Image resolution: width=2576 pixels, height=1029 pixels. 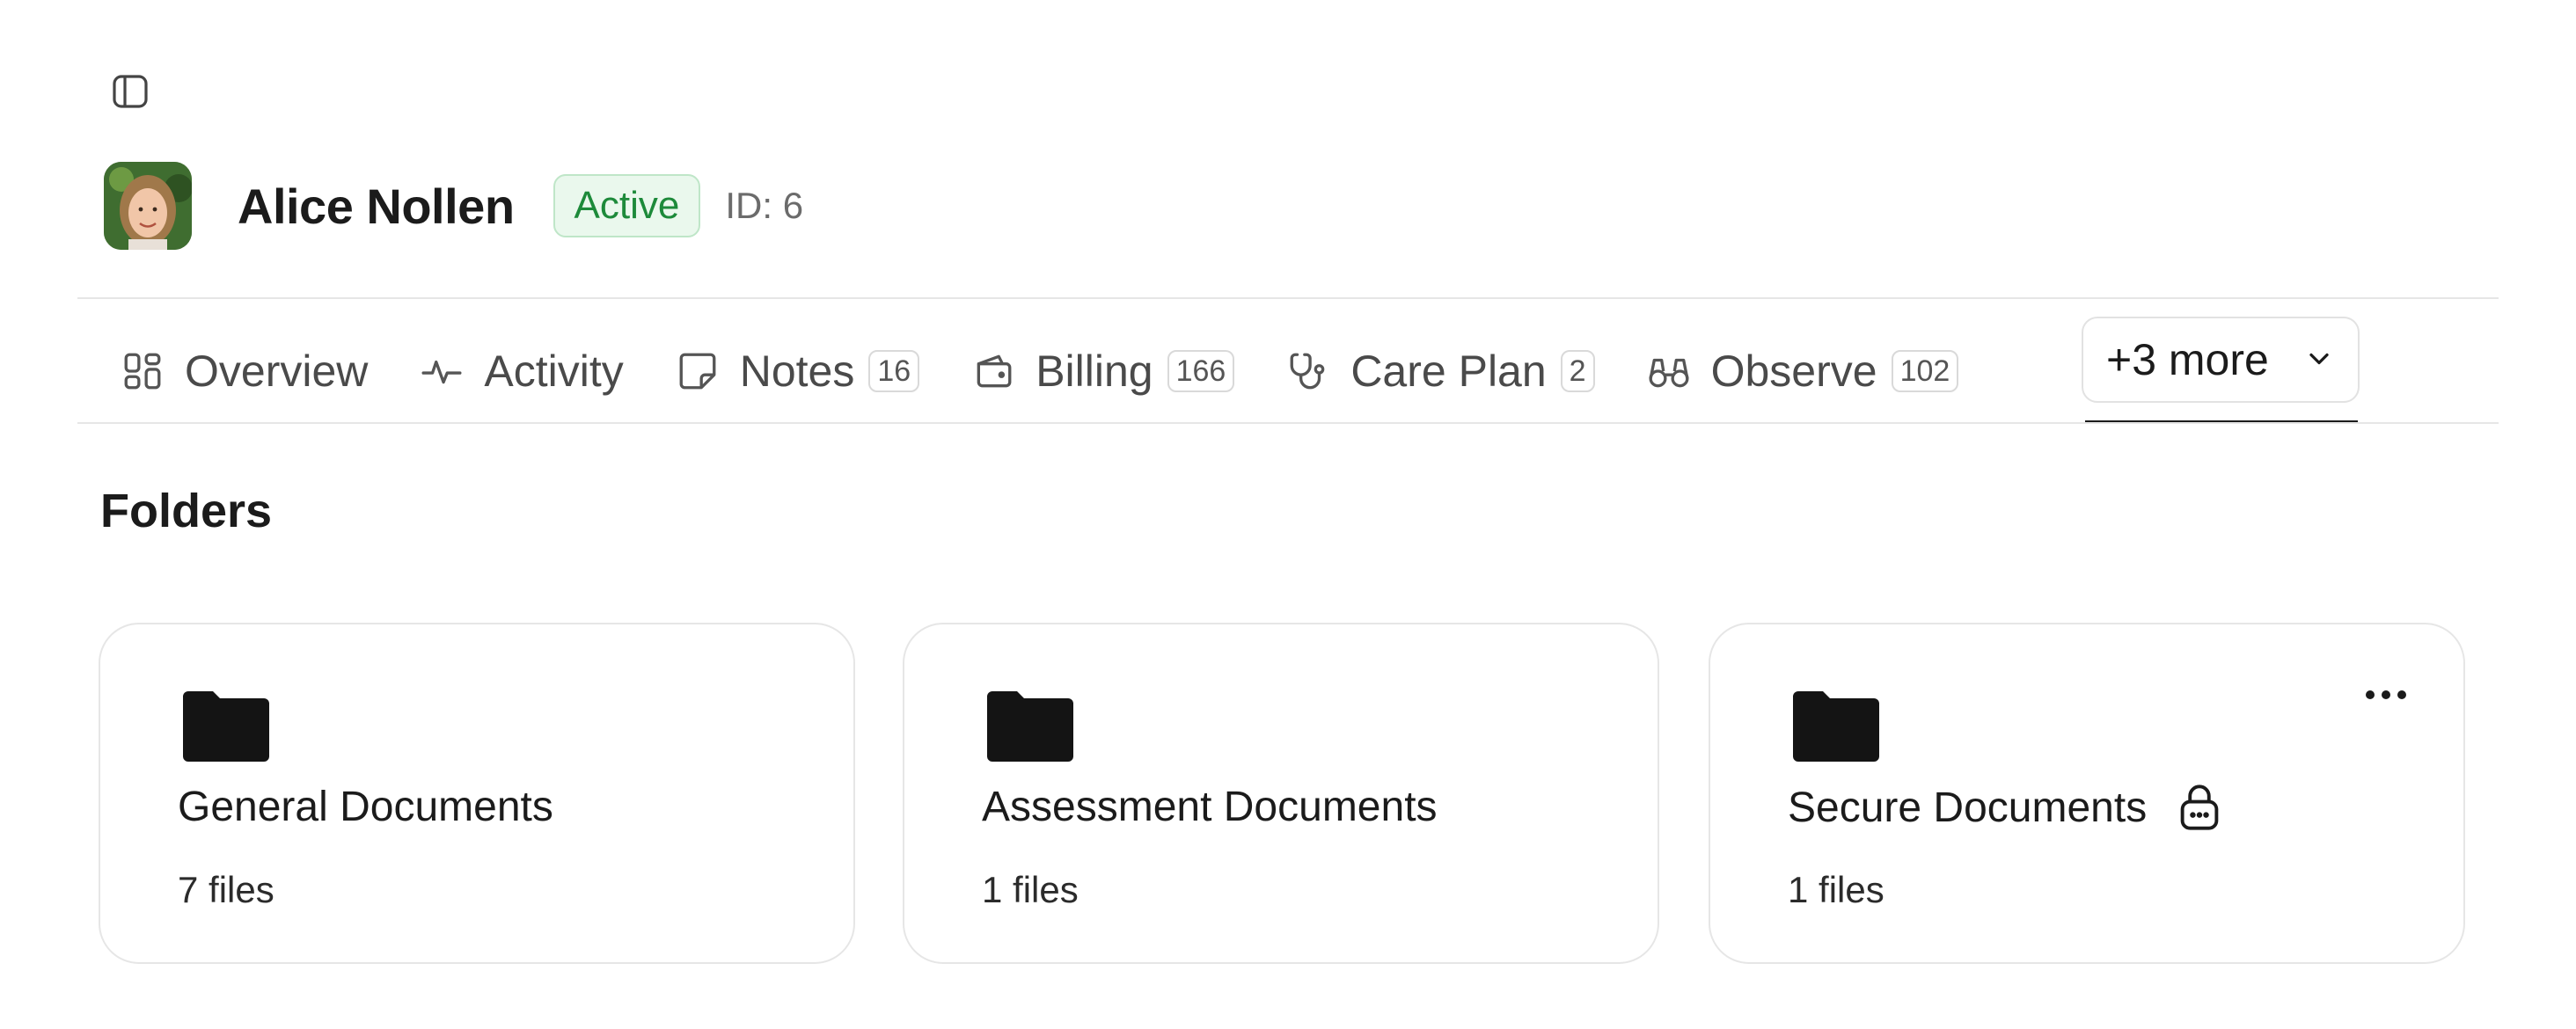 I want to click on folder-name: Assessment Documents, so click(x=1210, y=807).